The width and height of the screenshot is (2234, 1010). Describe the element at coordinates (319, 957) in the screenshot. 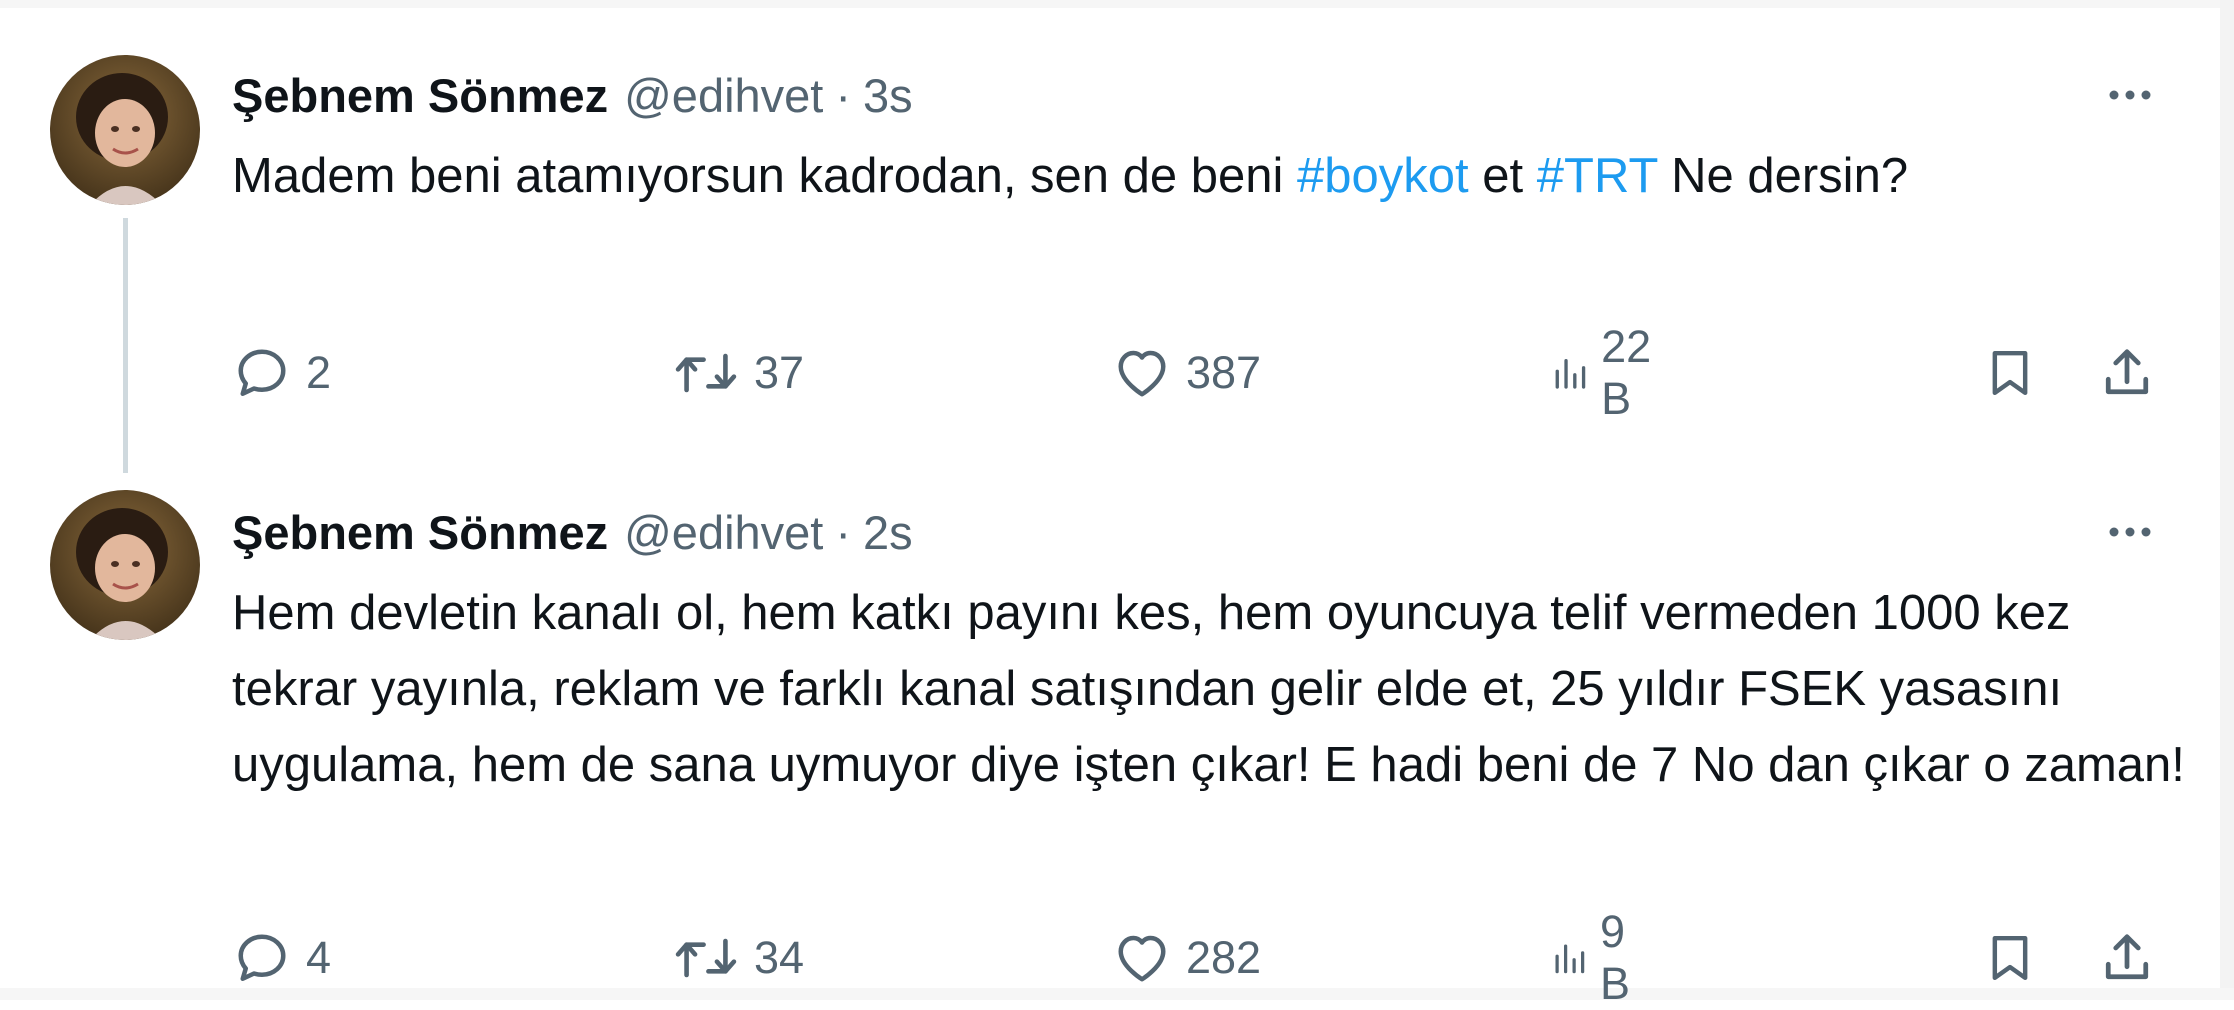

I see `reply-count: 4` at that location.